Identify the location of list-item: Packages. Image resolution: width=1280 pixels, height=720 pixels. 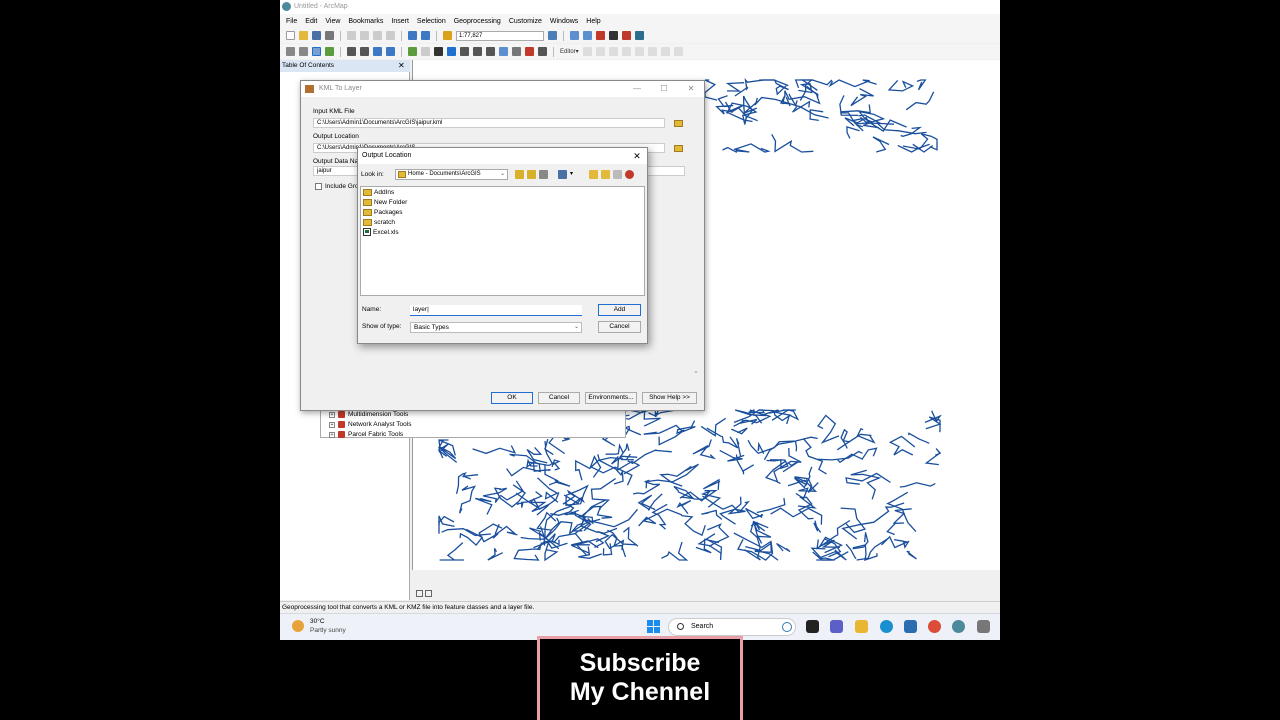
(383, 212).